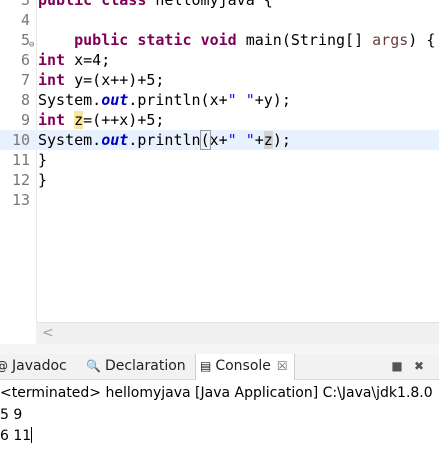 The width and height of the screenshot is (439, 459). I want to click on code-token: main(String[], so click(309, 40).